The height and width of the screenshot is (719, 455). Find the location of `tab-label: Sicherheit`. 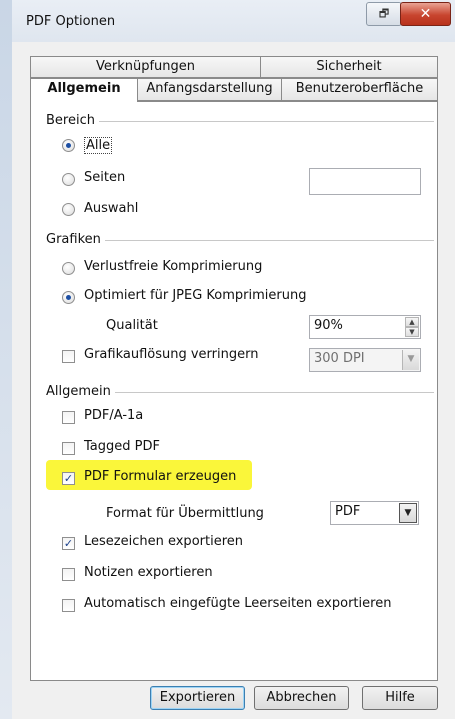

tab-label: Sicherheit is located at coordinates (349, 66).